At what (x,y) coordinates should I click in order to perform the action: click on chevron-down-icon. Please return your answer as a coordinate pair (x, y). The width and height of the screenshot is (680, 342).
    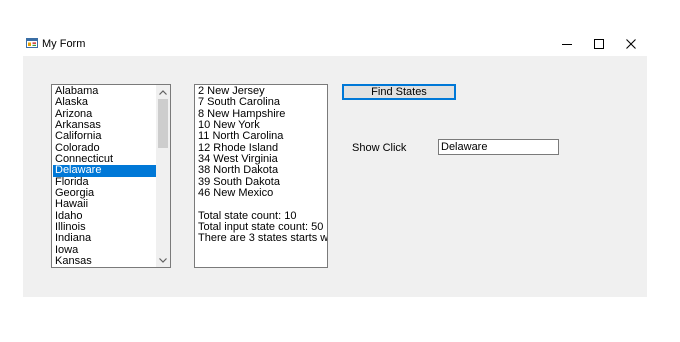
    Looking at the image, I should click on (163, 260).